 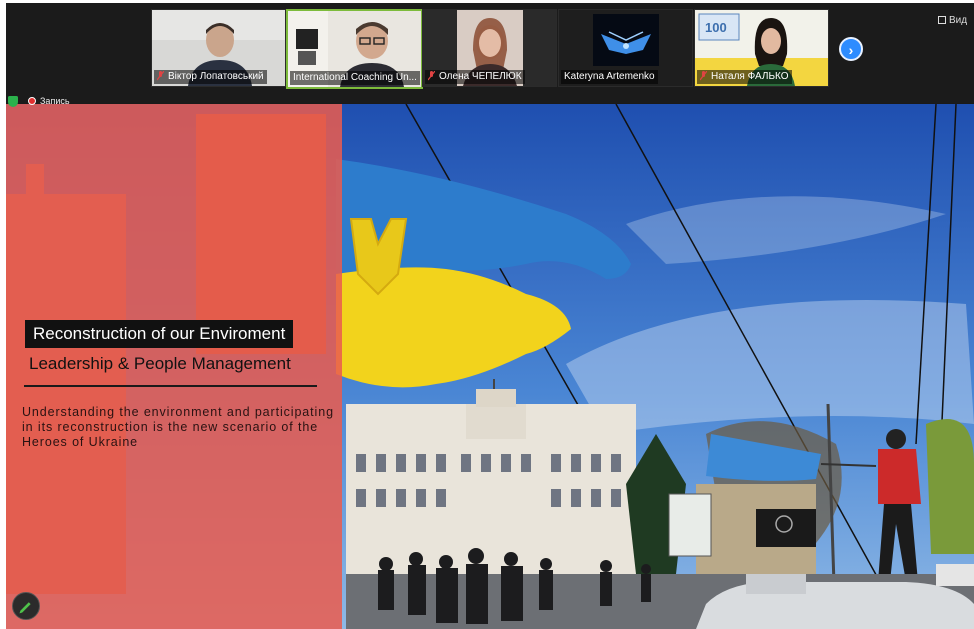 What do you see at coordinates (39, 101) in the screenshot?
I see `recording-indicator: Запись` at bounding box center [39, 101].